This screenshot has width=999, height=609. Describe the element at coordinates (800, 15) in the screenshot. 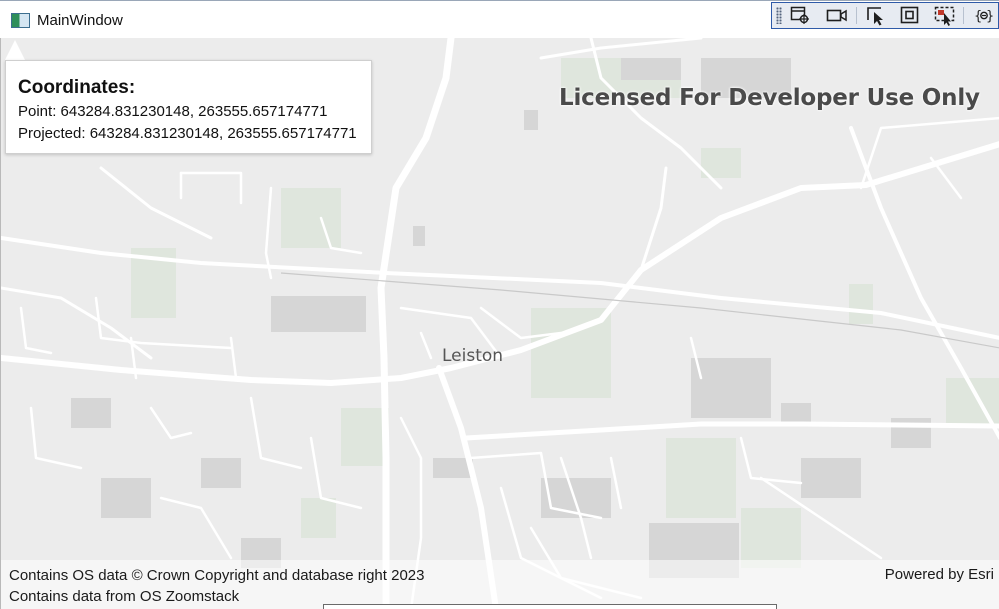

I see `live-visual-tree-icon` at that location.